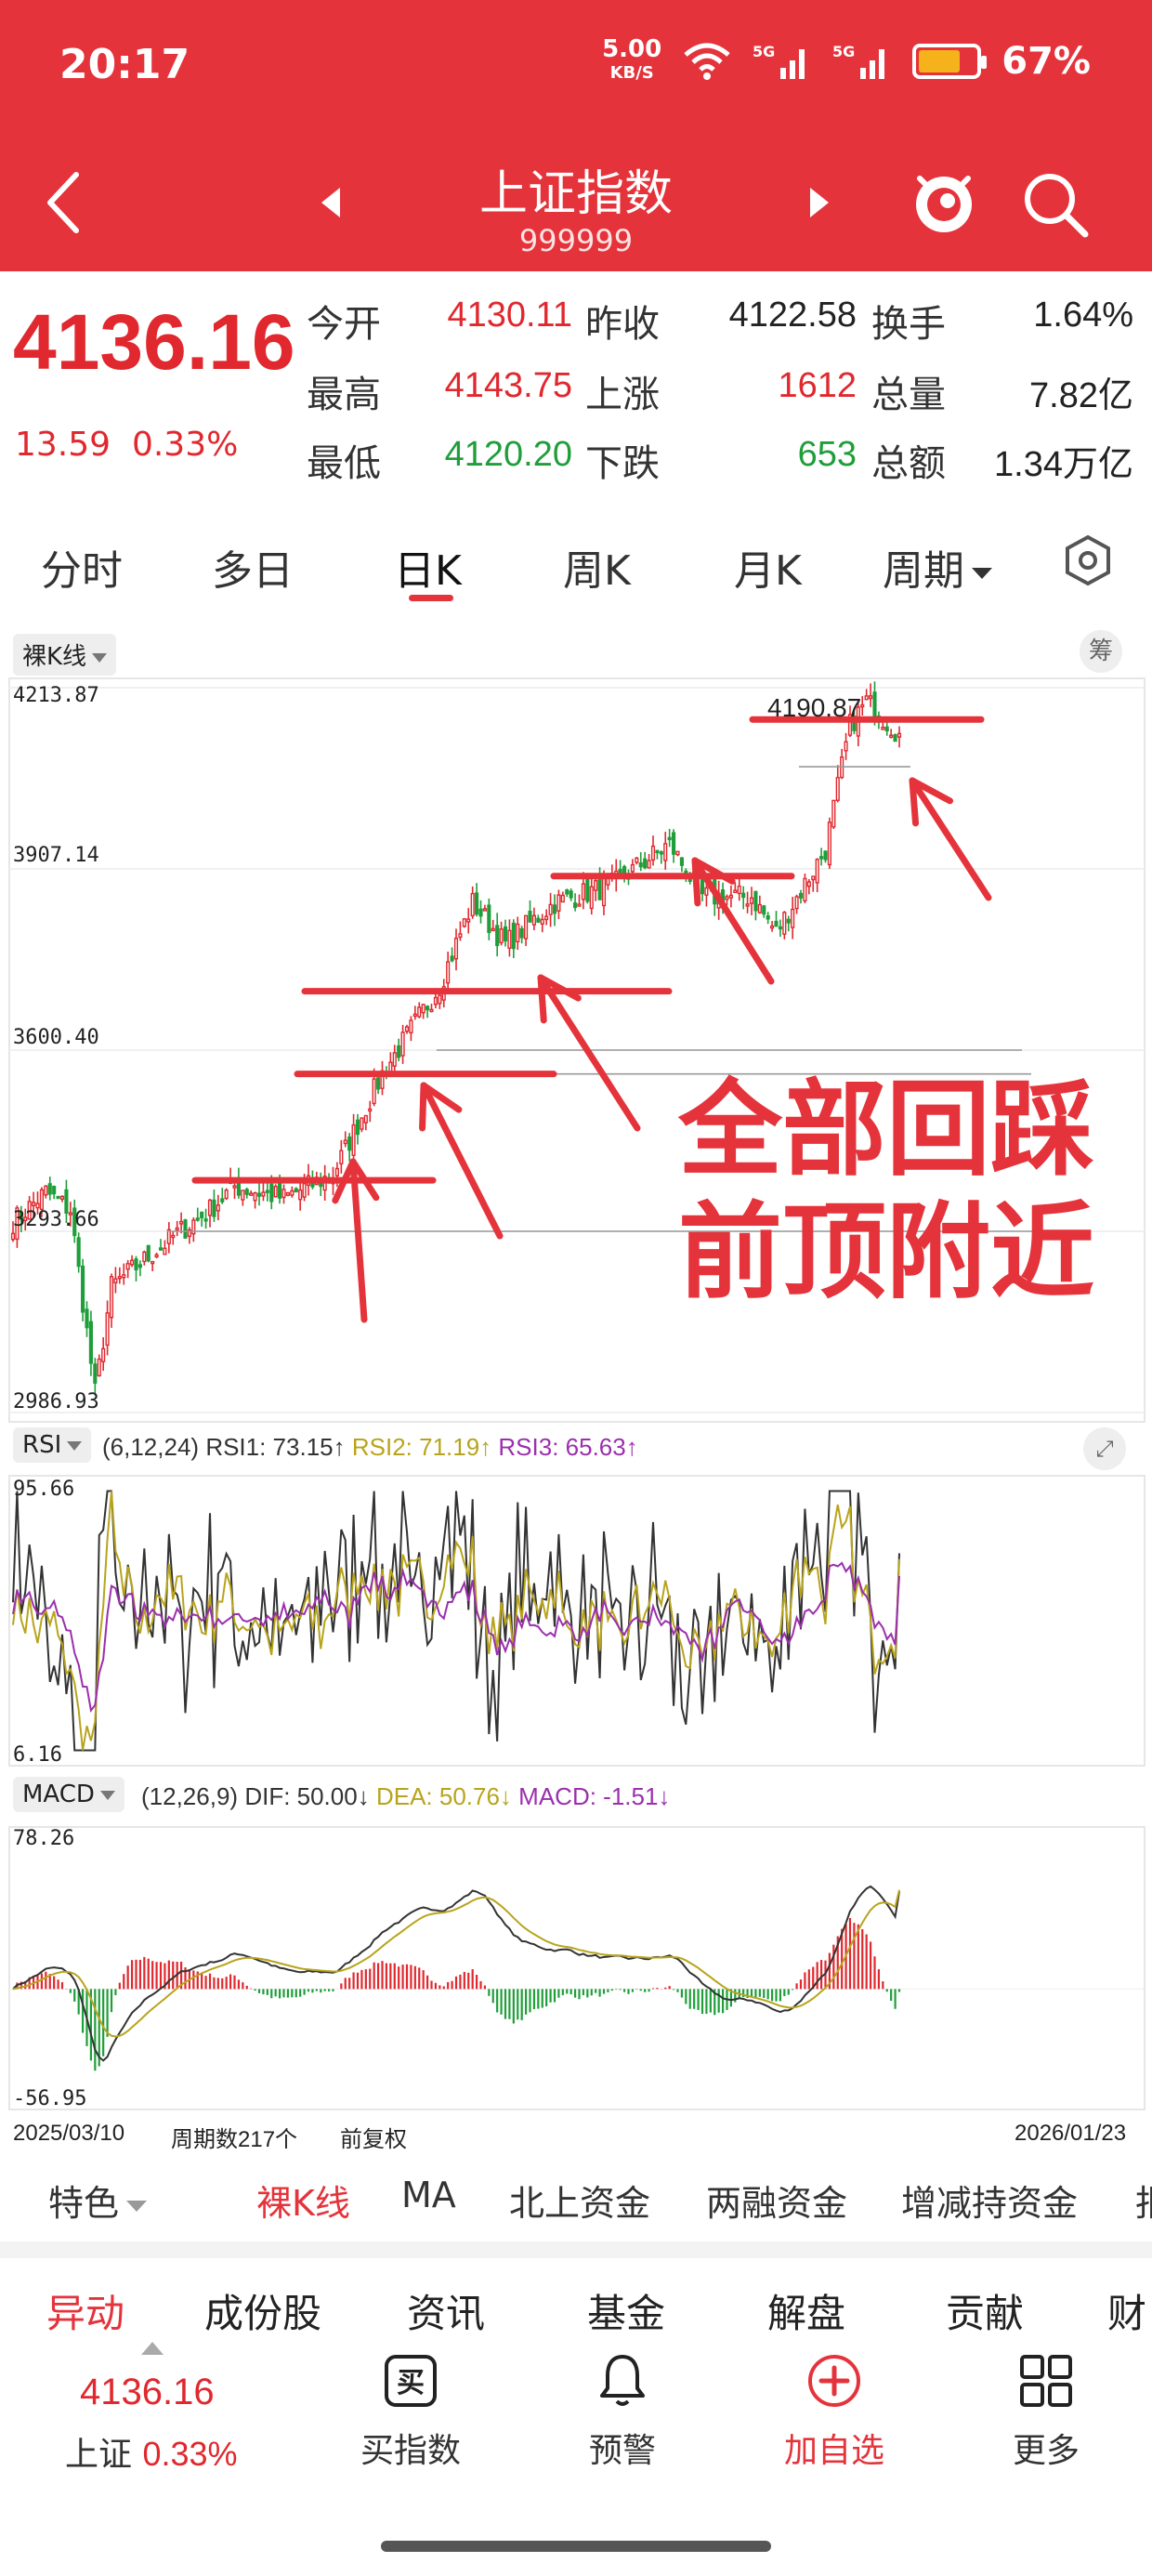 The width and height of the screenshot is (1152, 2576). What do you see at coordinates (989, 2200) in the screenshot?
I see `indicator-tab: 增减持资金` at bounding box center [989, 2200].